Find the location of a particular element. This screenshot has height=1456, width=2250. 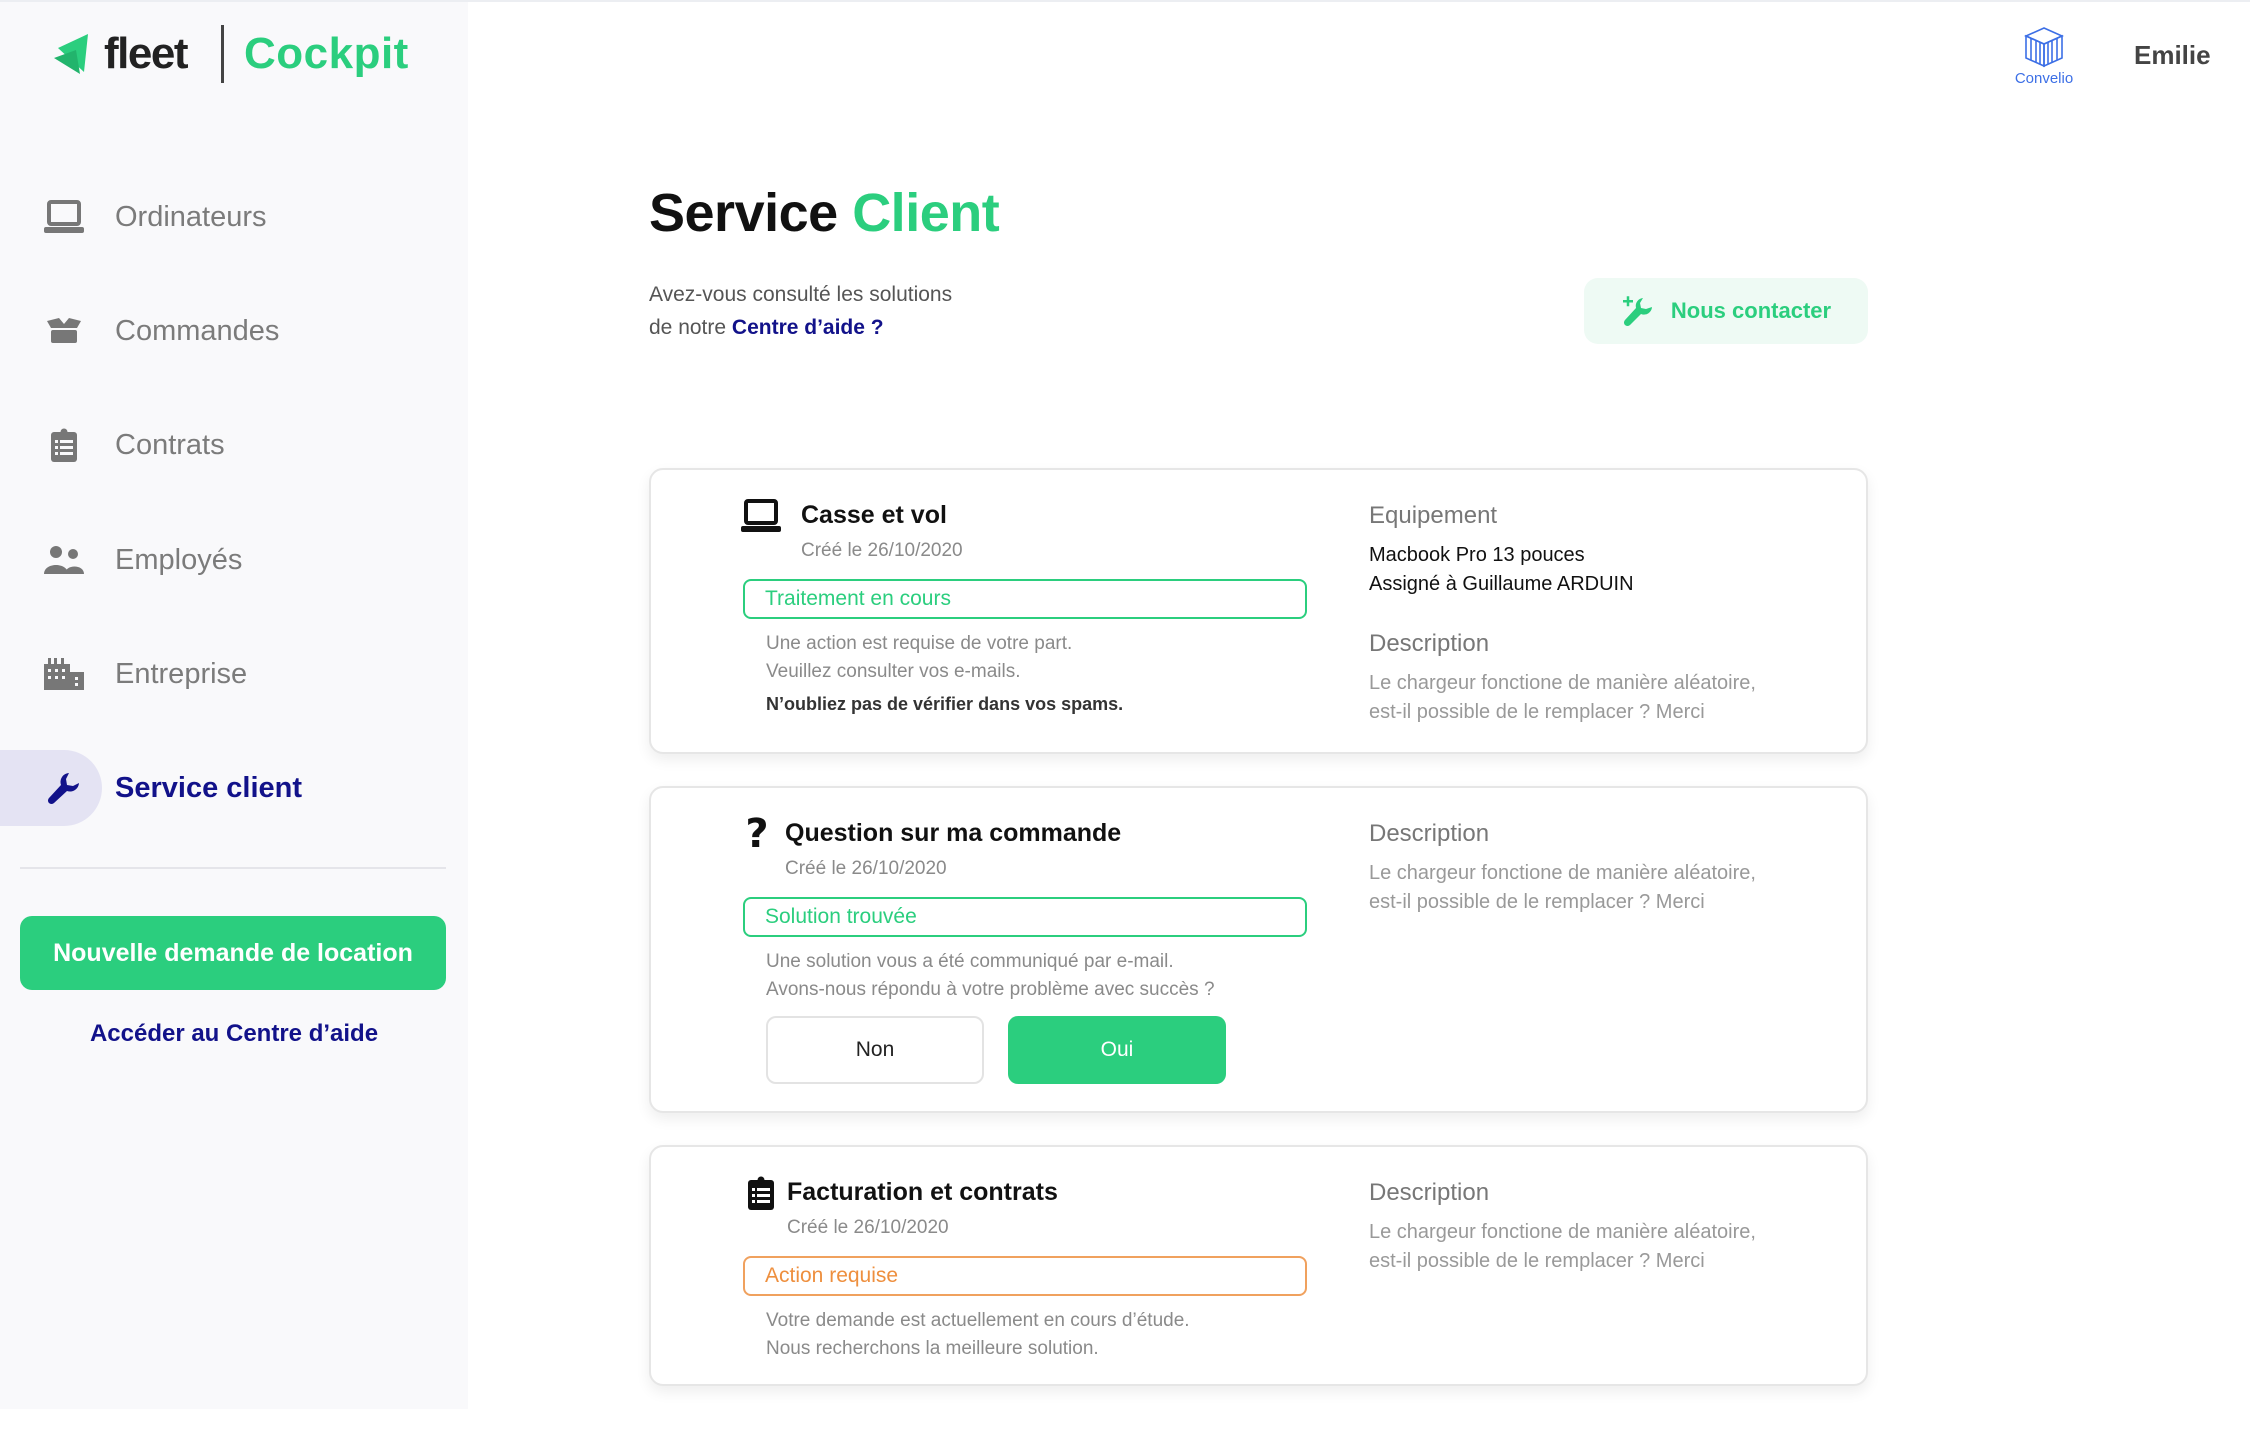

ticket-category: Casse et vol is located at coordinates (874, 515).